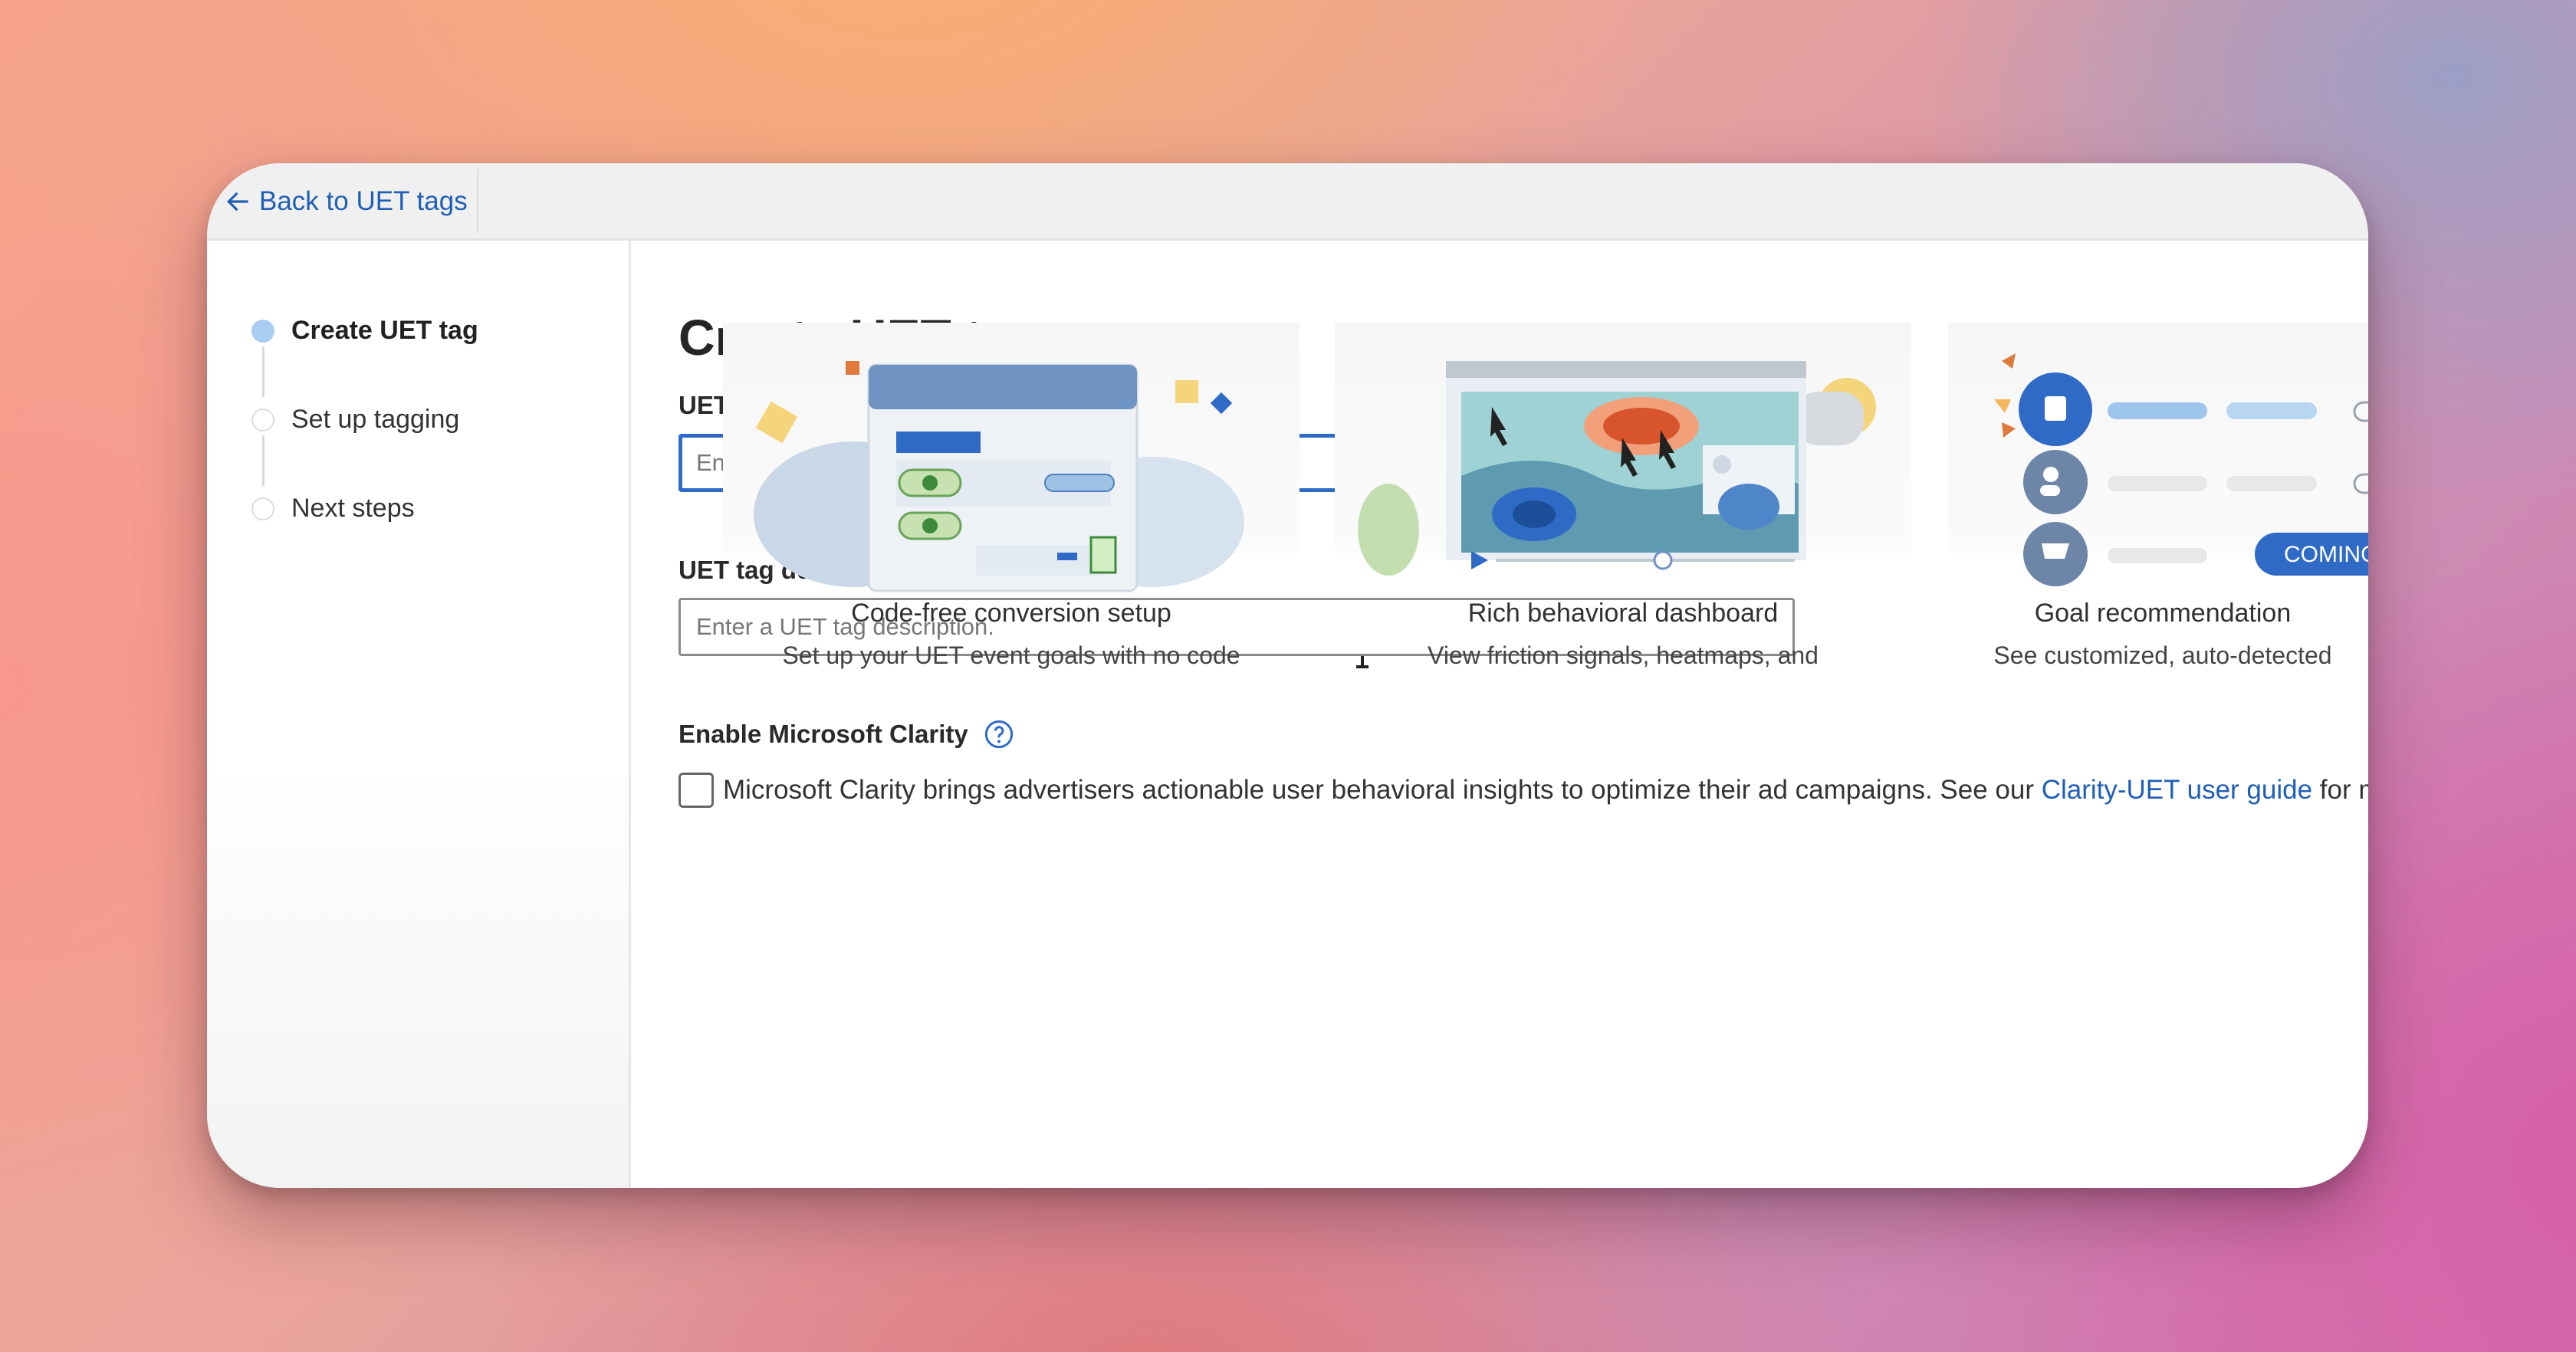 The image size is (2576, 1352). Describe the element at coordinates (696, 790) in the screenshot. I see `enable-clarity-checkbox` at that location.